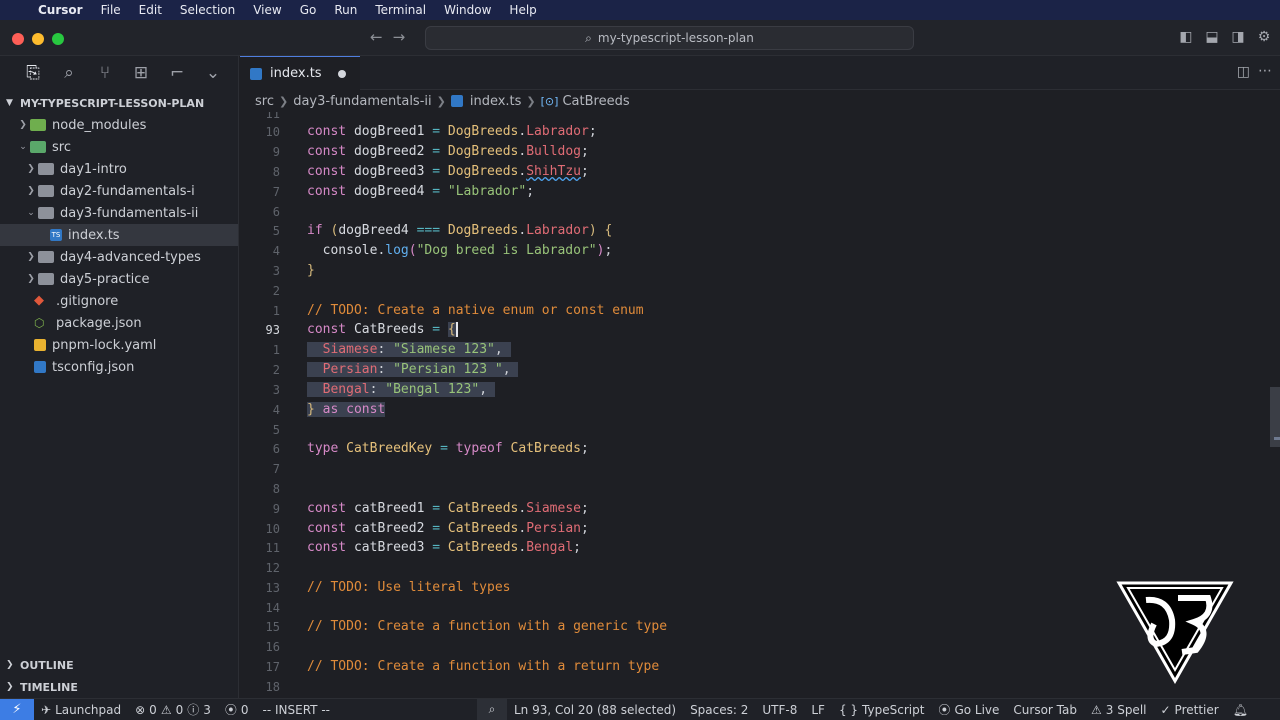 The height and width of the screenshot is (720, 1280). What do you see at coordinates (119, 213) in the screenshot?
I see `tree-item-day3: ⌄ day3-fundamentals-ii` at bounding box center [119, 213].